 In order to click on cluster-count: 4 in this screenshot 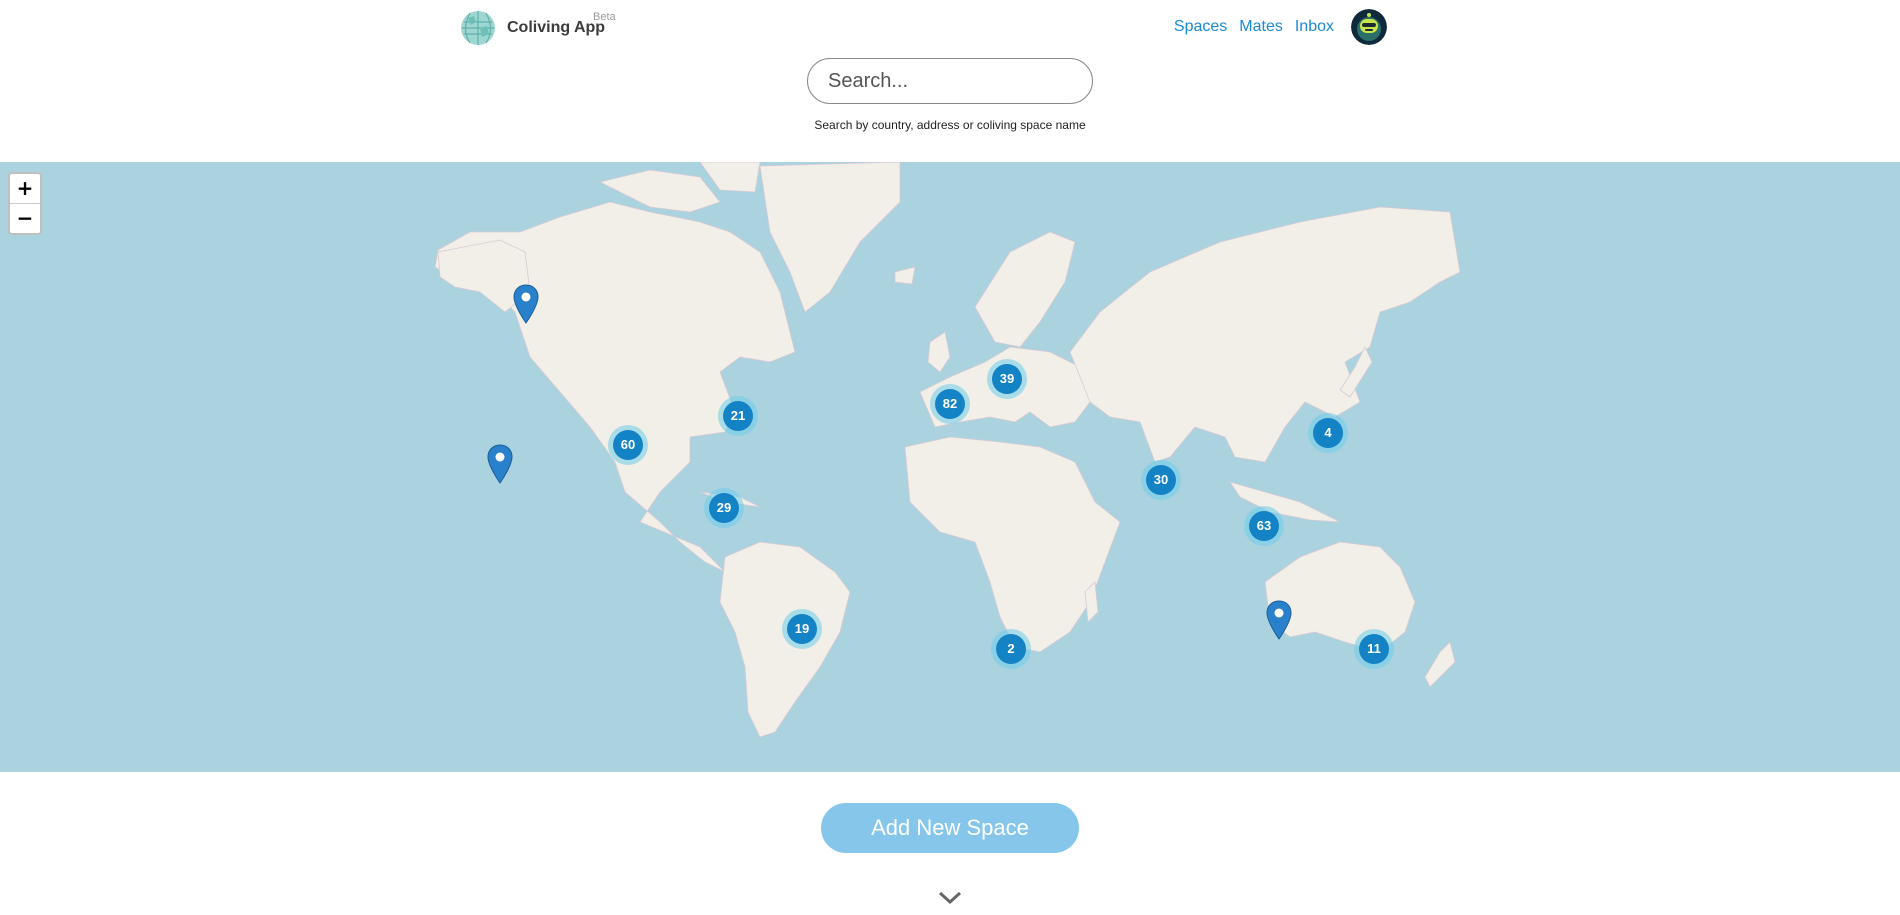, I will do `click(1328, 433)`.